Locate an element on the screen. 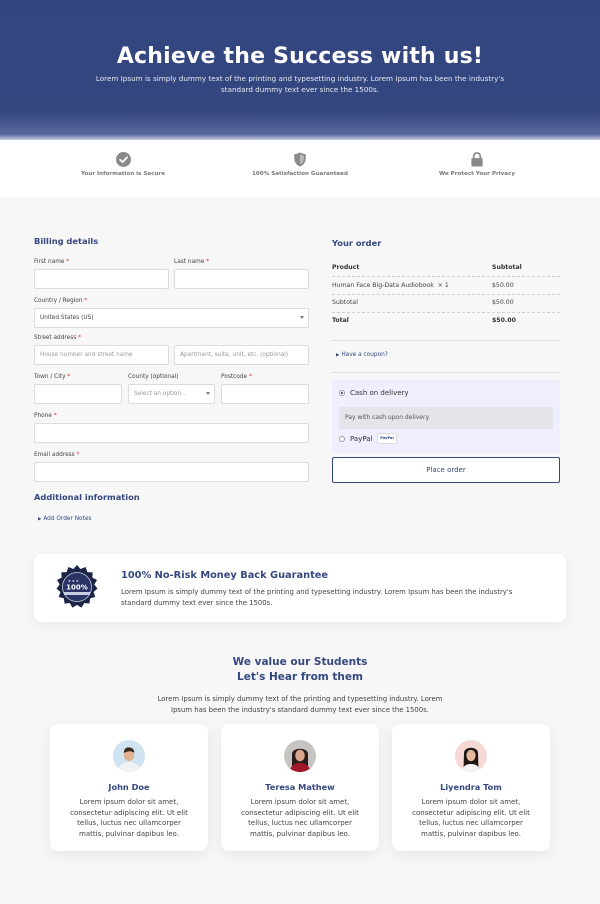 This screenshot has height=904, width=600. postcode-label: Postcode * is located at coordinates (236, 377).